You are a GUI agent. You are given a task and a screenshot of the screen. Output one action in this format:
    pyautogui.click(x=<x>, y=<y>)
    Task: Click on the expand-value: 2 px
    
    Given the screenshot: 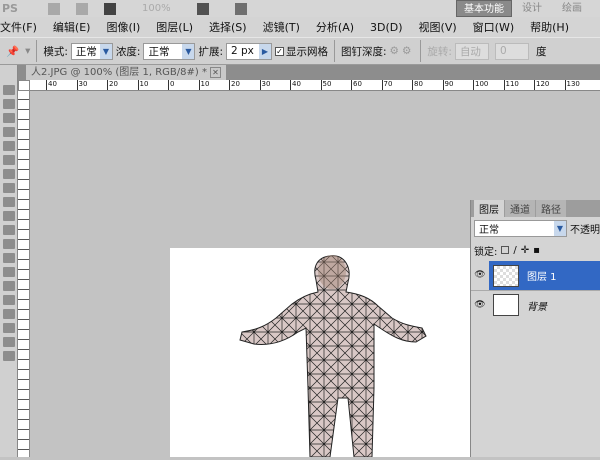 What is the action you would take?
    pyautogui.click(x=242, y=51)
    